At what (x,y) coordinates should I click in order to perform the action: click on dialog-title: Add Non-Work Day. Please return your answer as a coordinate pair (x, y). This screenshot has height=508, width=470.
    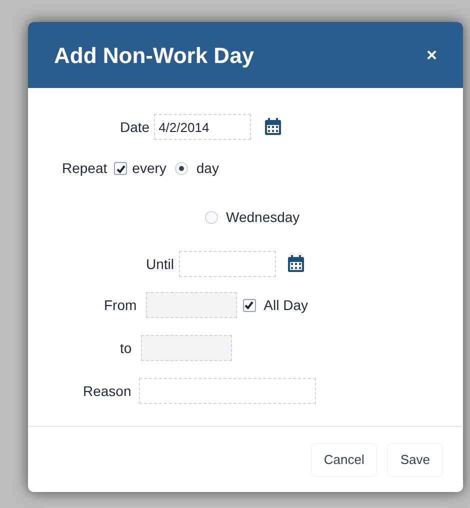
    Looking at the image, I should click on (154, 56).